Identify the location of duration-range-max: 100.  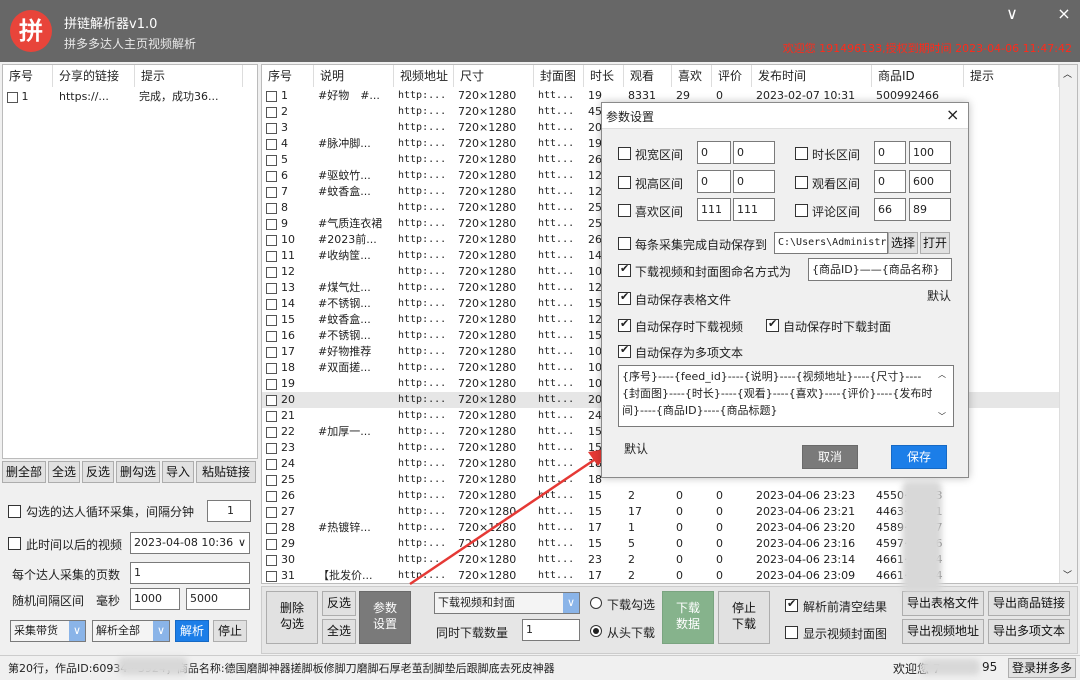
(930, 152).